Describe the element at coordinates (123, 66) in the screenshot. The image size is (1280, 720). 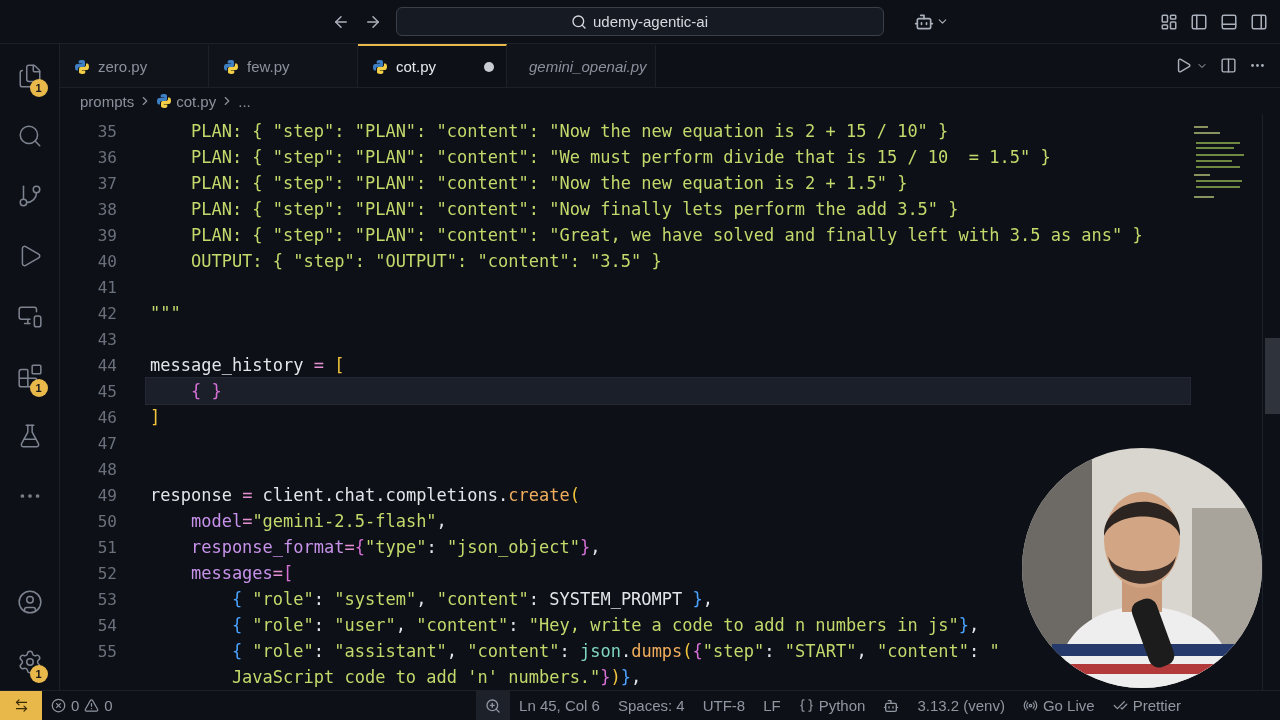
I see `tab-label: zero.py` at that location.